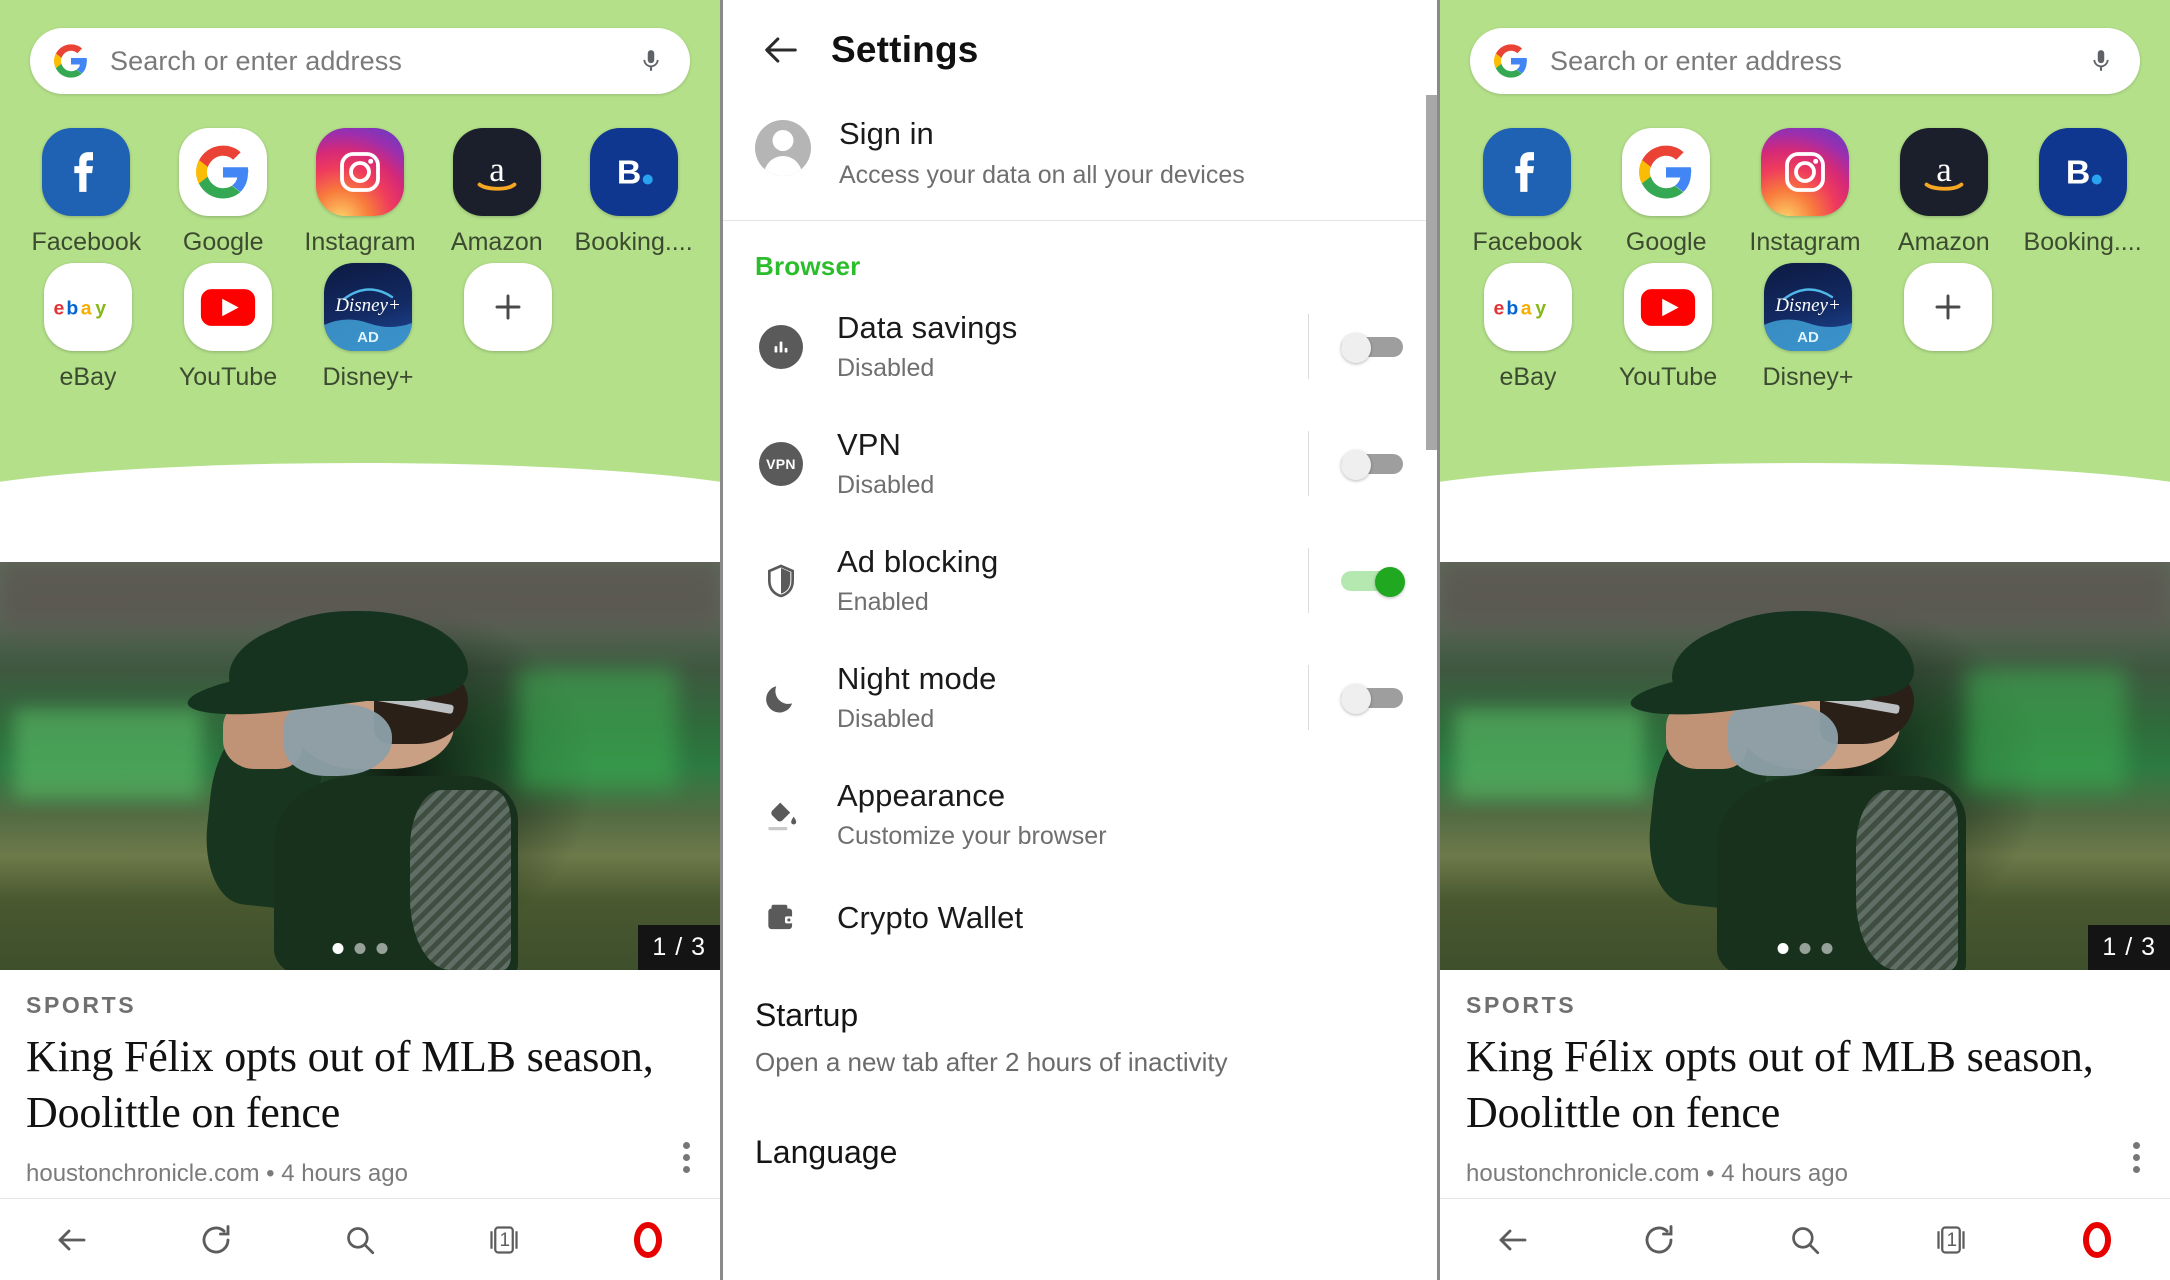  Describe the element at coordinates (808, 266) in the screenshot. I see `section-header-browser: Browser` at that location.